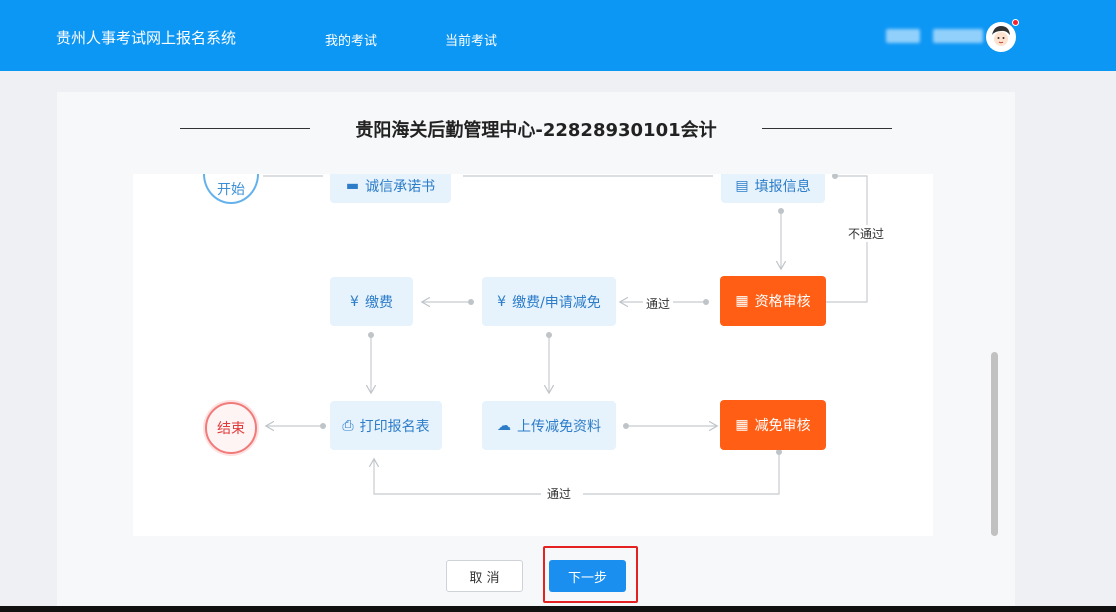 Image resolution: width=1116 pixels, height=612 pixels. I want to click on card-icon: ▬, so click(352, 185).